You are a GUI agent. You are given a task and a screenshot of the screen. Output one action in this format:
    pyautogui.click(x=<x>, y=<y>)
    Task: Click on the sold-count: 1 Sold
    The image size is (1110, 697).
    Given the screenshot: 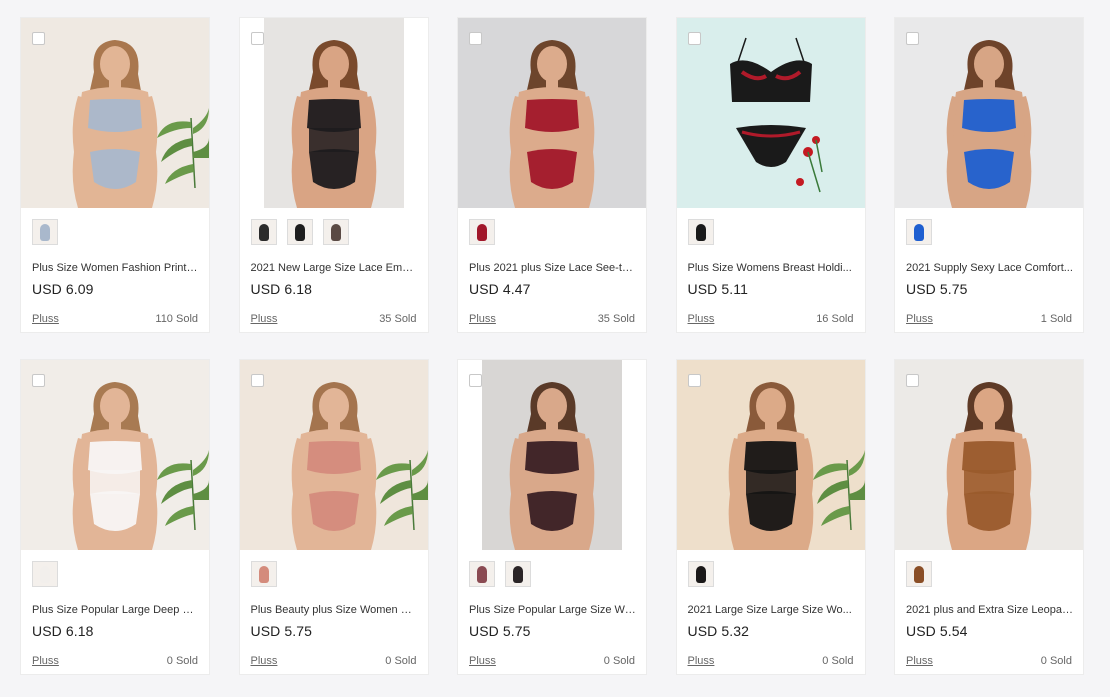 What is the action you would take?
    pyautogui.click(x=1056, y=319)
    